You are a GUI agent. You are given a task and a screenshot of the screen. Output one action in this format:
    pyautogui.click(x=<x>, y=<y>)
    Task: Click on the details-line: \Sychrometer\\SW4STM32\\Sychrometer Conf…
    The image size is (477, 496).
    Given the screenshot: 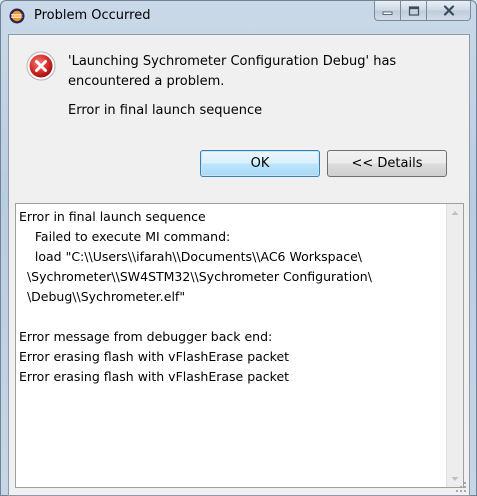 What is the action you would take?
    pyautogui.click(x=195, y=276)
    